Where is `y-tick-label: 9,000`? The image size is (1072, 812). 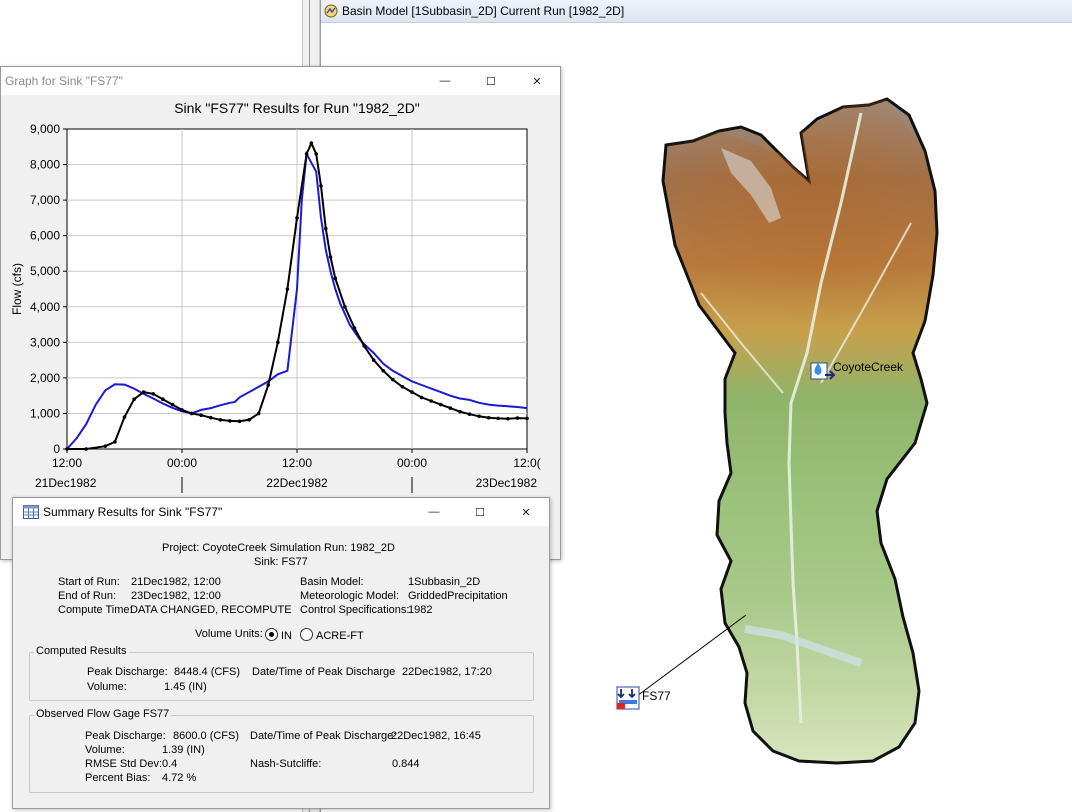
y-tick-label: 9,000 is located at coordinates (45, 129).